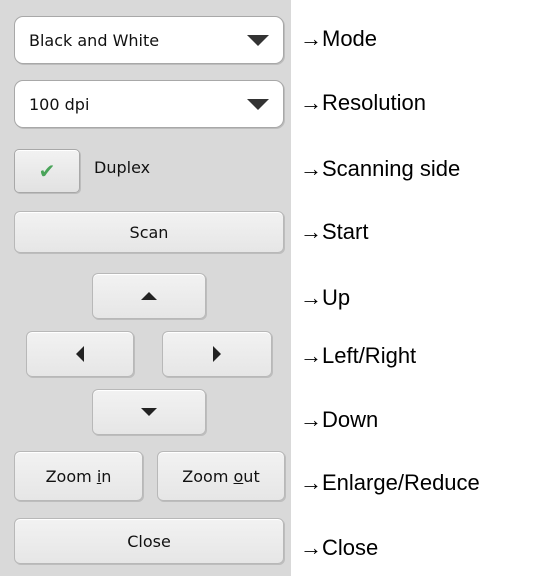 The image size is (539, 576). Describe the element at coordinates (339, 38) in the screenshot. I see `annotation-mode: →Mode` at that location.